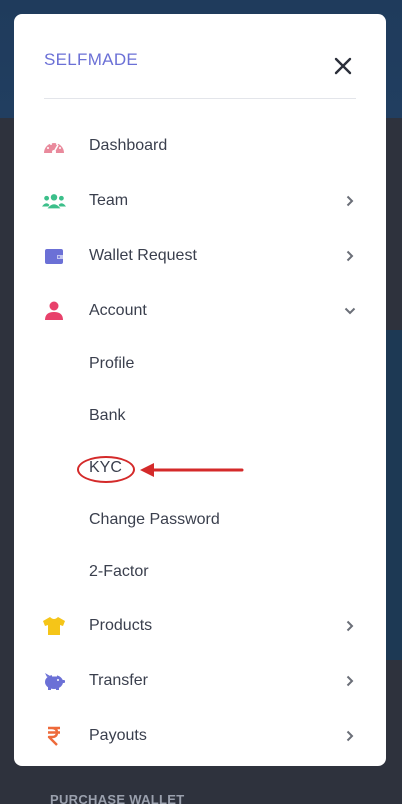 This screenshot has width=402, height=804. Describe the element at coordinates (109, 200) in the screenshot. I see `sidebar-item-label: Team` at that location.